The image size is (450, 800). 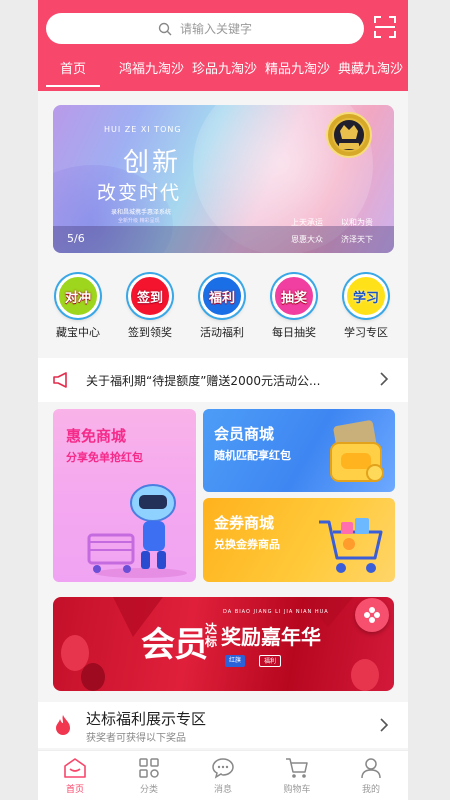 I want to click on promo-tag: 红旗, so click(x=235, y=661).